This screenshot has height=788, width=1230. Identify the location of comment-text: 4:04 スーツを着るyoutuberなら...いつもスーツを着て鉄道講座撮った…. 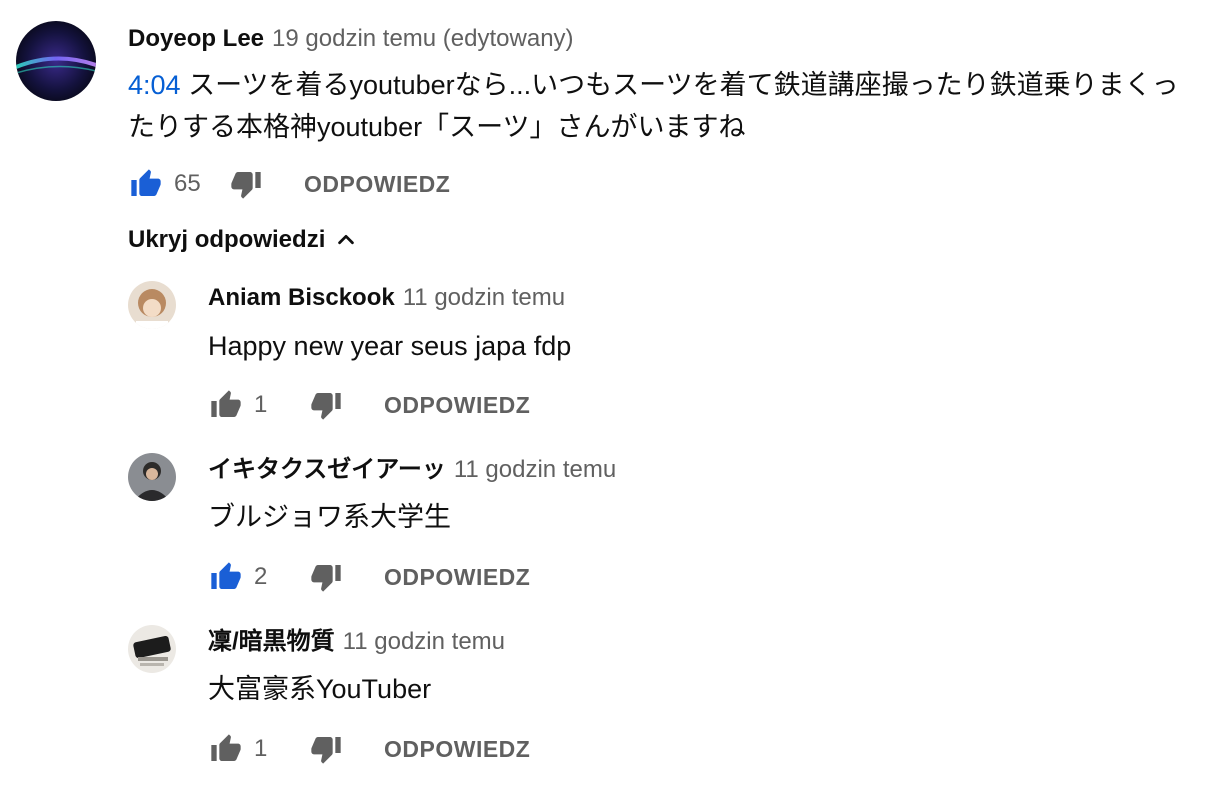
(675, 106).